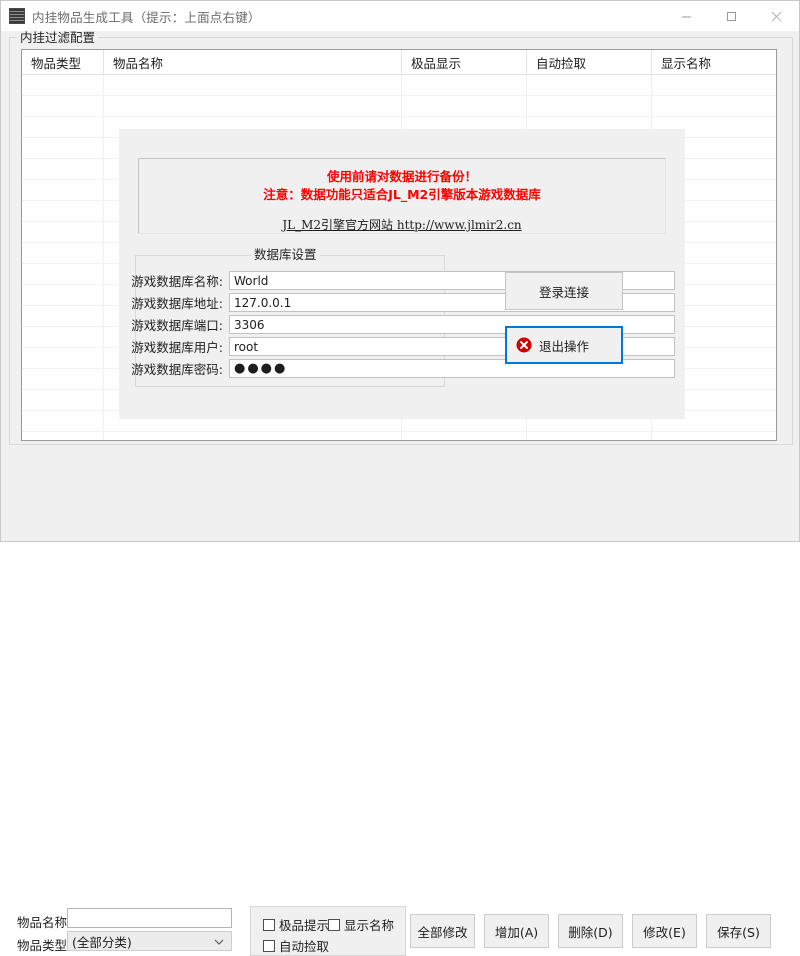 Image resolution: width=800 pixels, height=956 pixels. Describe the element at coordinates (564, 291) in the screenshot. I see `login-connect-button: 登录连接` at that location.